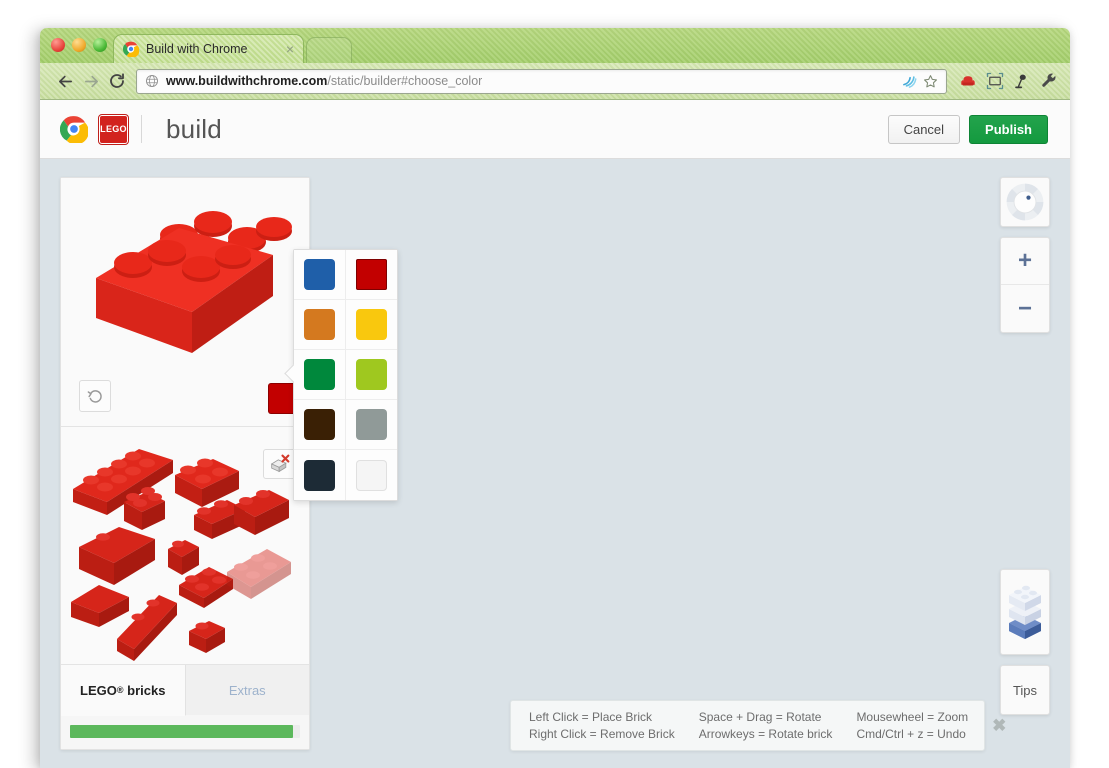 The width and height of the screenshot is (1109, 768). Describe the element at coordinates (65, 81) in the screenshot. I see `back-button` at that location.